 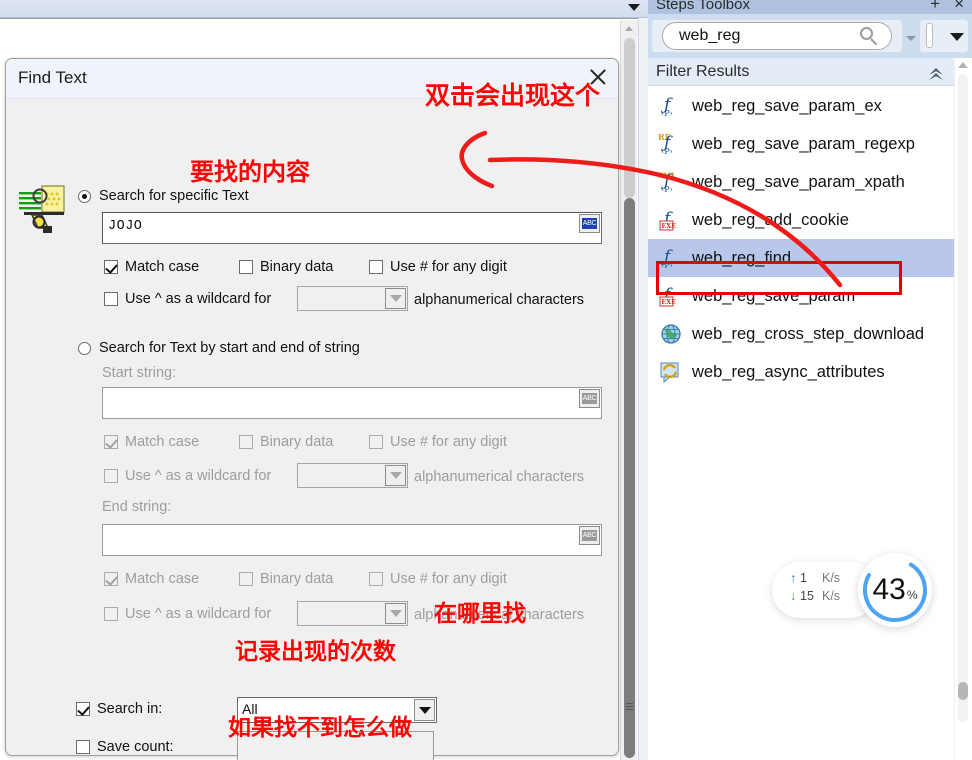 What do you see at coordinates (777, 36) in the screenshot?
I see `search-input: web_reg` at bounding box center [777, 36].